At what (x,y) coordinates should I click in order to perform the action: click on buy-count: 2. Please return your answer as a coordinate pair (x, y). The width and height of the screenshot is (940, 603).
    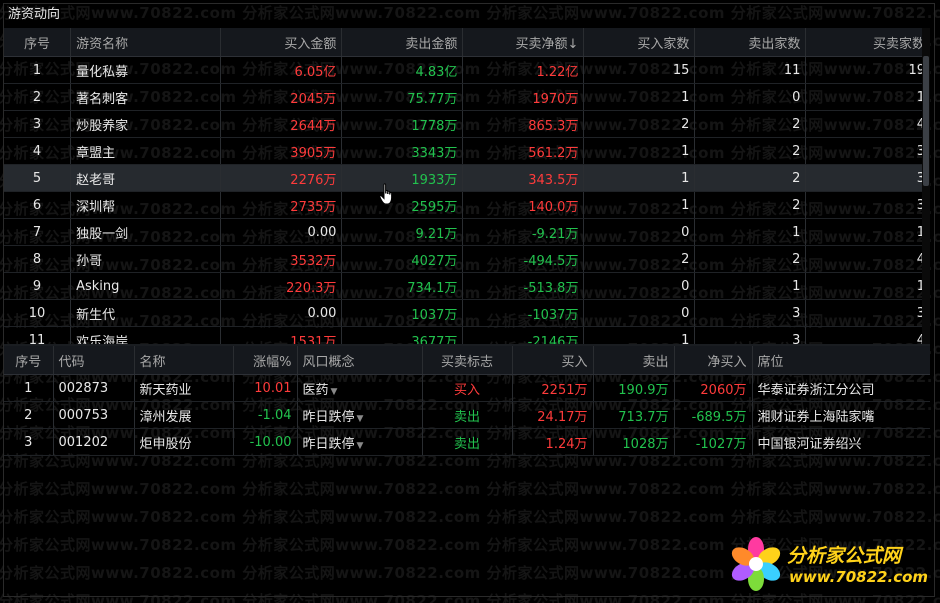
    Looking at the image, I should click on (639, 259).